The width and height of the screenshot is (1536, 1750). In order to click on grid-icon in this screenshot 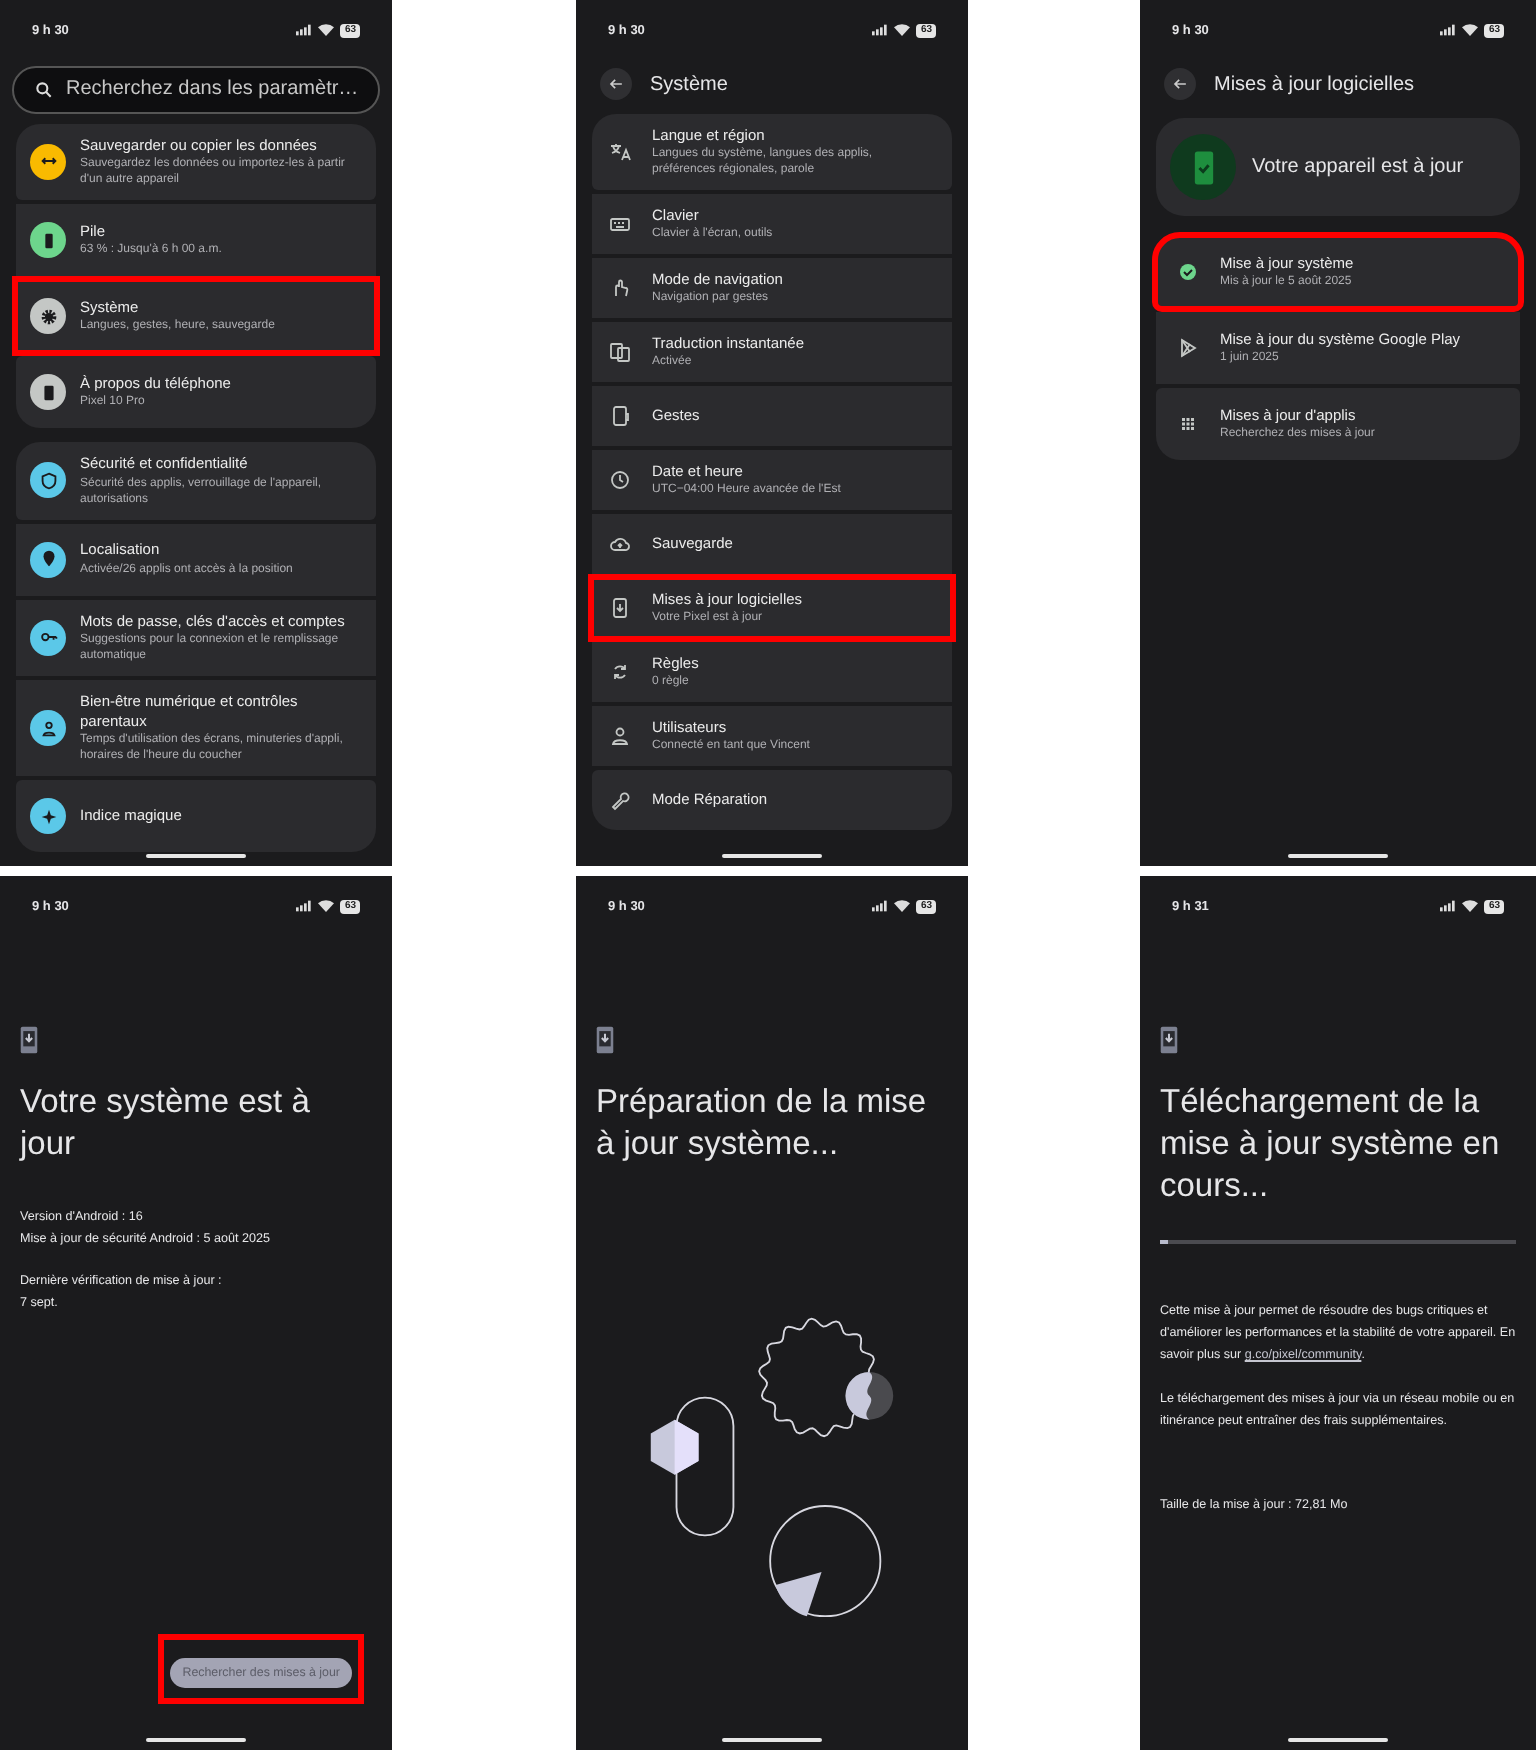, I will do `click(1188, 424)`.